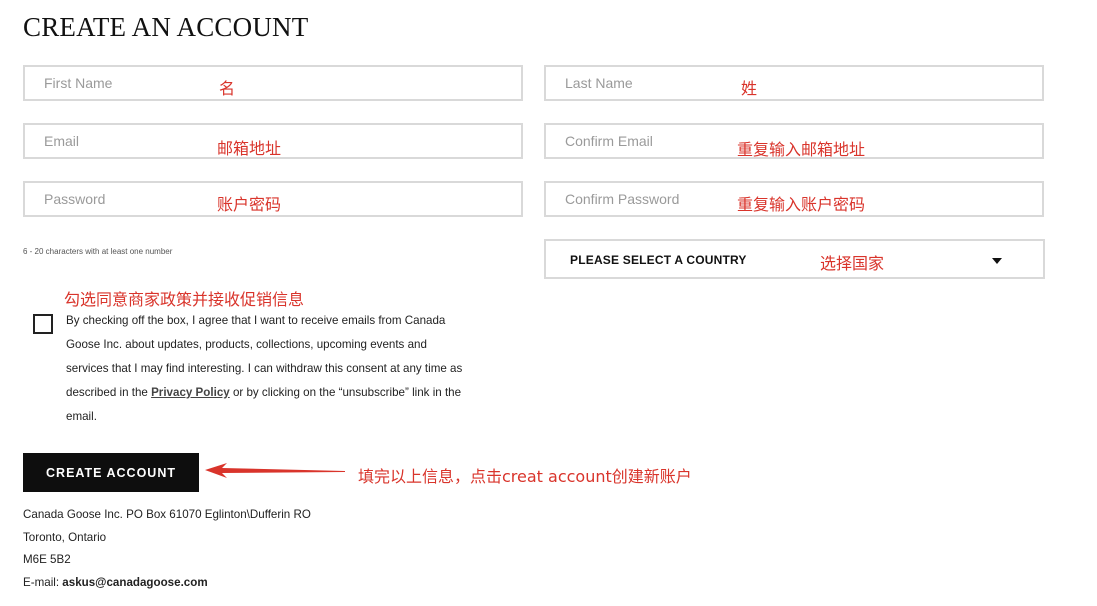  Describe the element at coordinates (801, 204) in the screenshot. I see `confirm-password-annotation: 重复输入账户密码` at that location.